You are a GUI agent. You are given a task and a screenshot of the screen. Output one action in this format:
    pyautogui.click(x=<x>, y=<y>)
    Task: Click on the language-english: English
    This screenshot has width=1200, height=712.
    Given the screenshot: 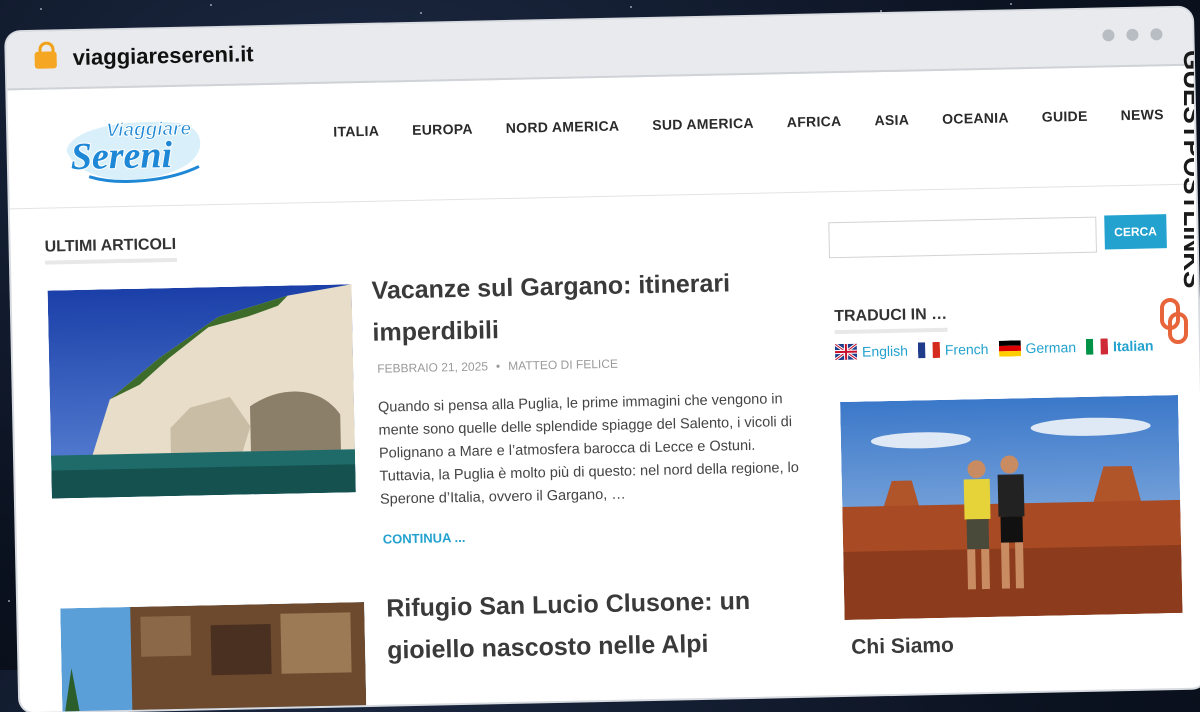 What is the action you would take?
    pyautogui.click(x=871, y=352)
    